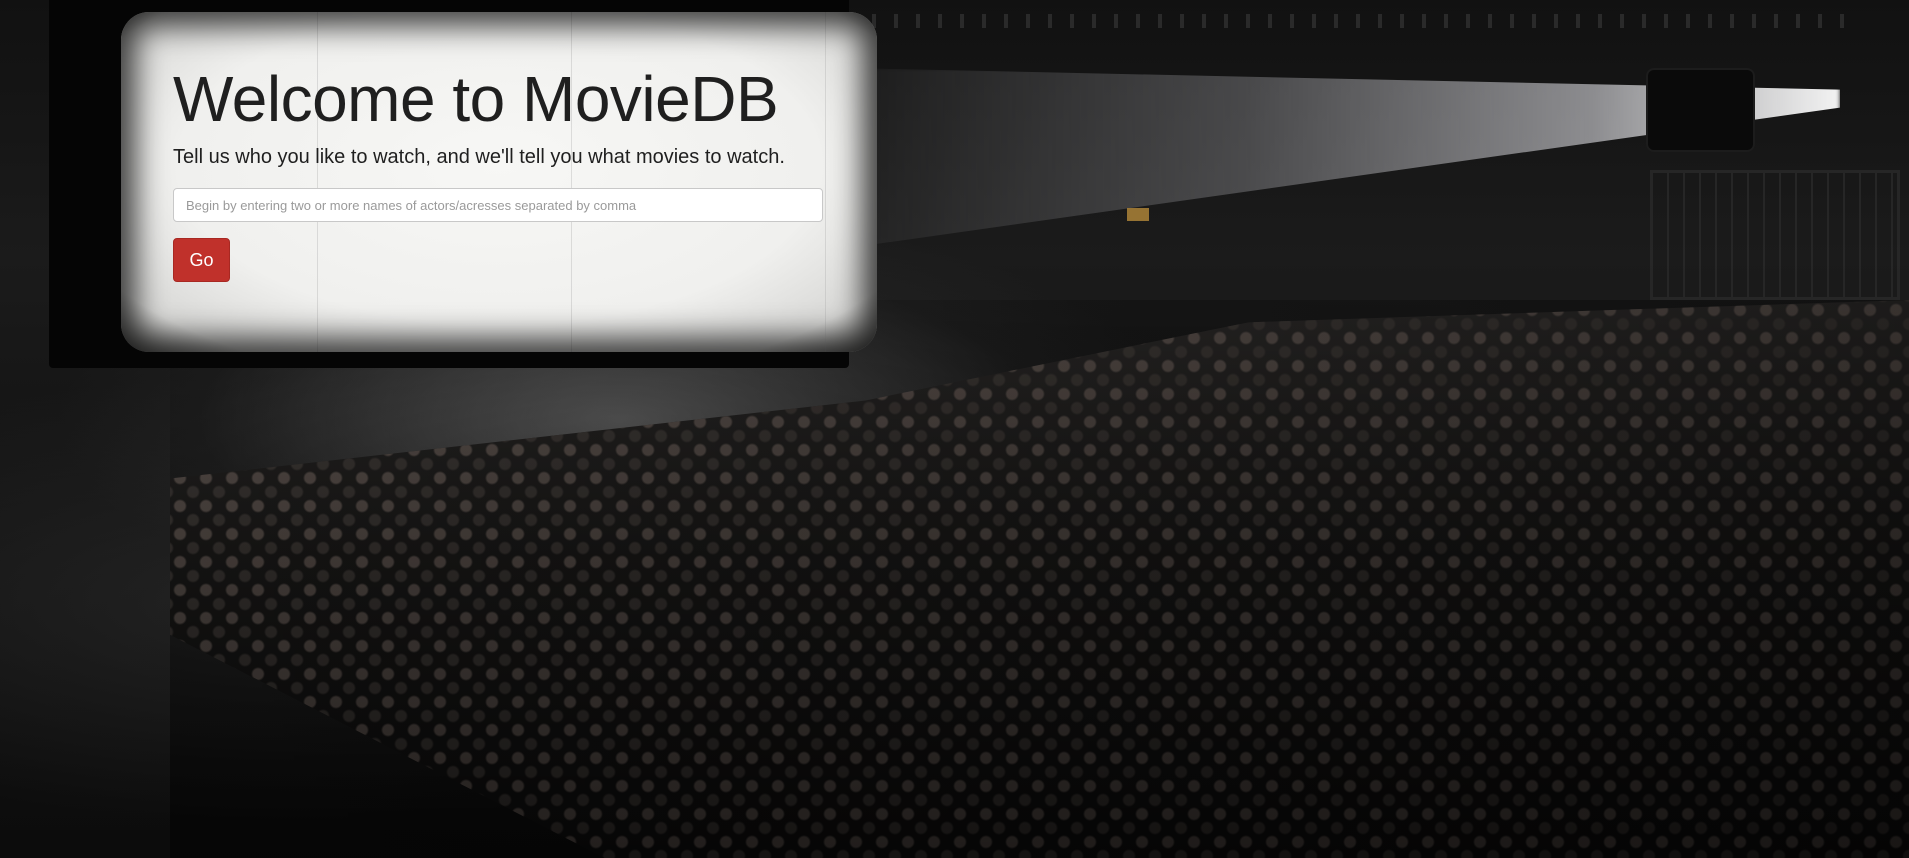 The height and width of the screenshot is (858, 1909). What do you see at coordinates (1350, 21) in the screenshot?
I see `lighting-truss` at bounding box center [1350, 21].